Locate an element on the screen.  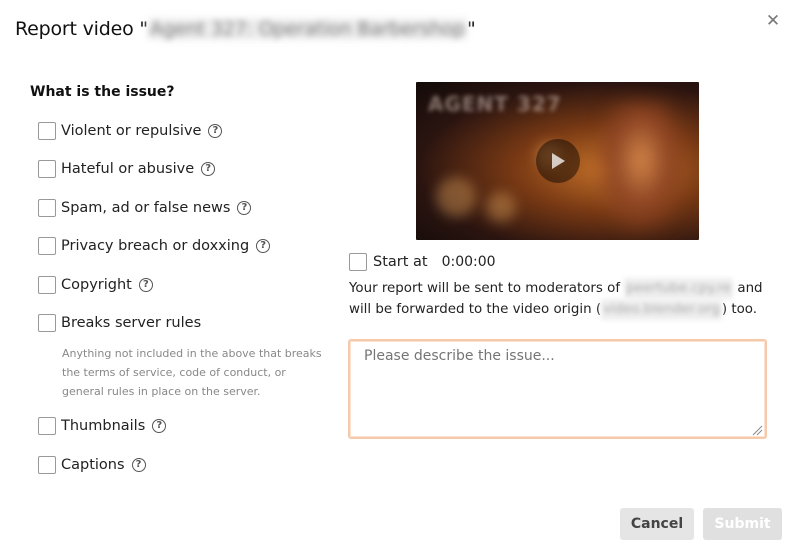
option-hateful: Hateful or abusive ? is located at coordinates (127, 169).